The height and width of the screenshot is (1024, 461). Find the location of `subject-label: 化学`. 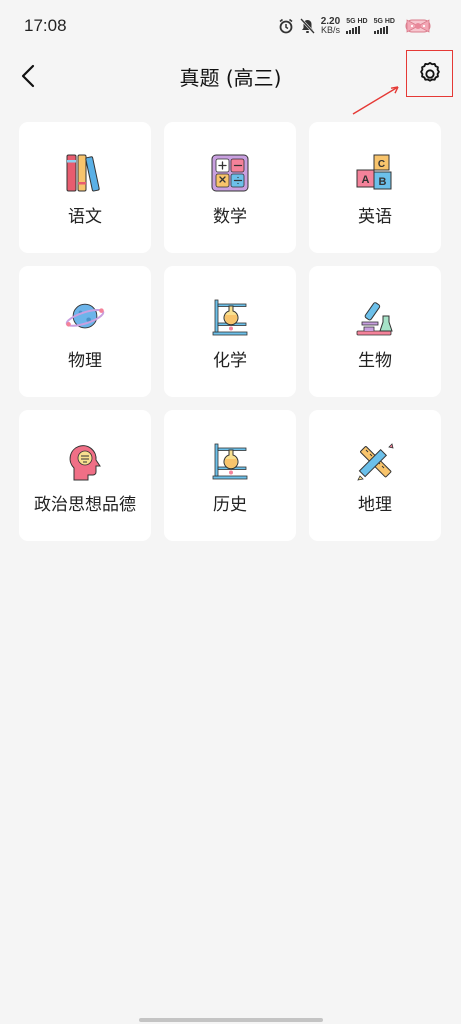

subject-label: 化学 is located at coordinates (230, 361).